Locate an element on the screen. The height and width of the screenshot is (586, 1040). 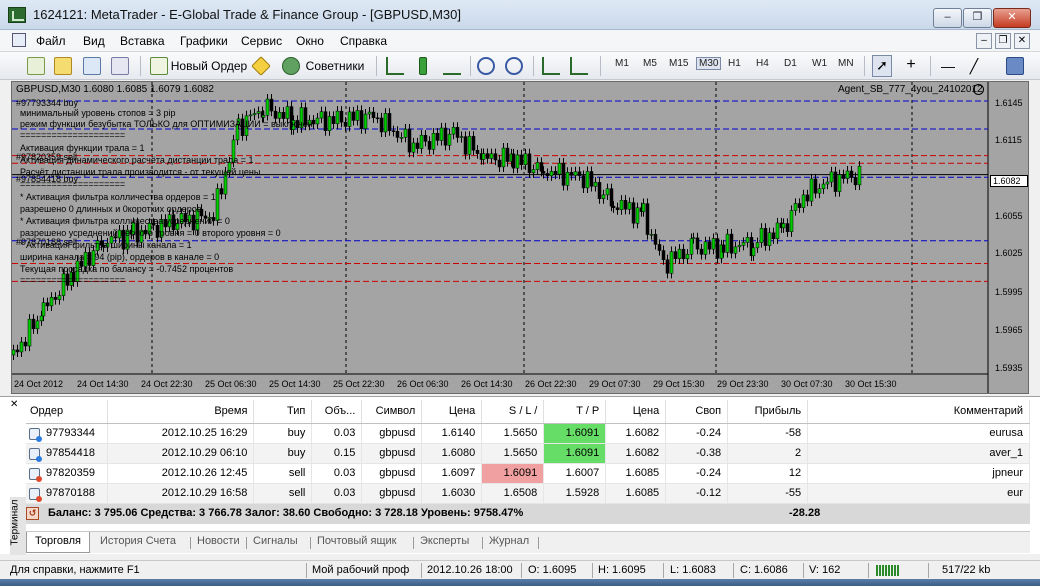
column-header: S / L / is located at coordinates (513, 412).